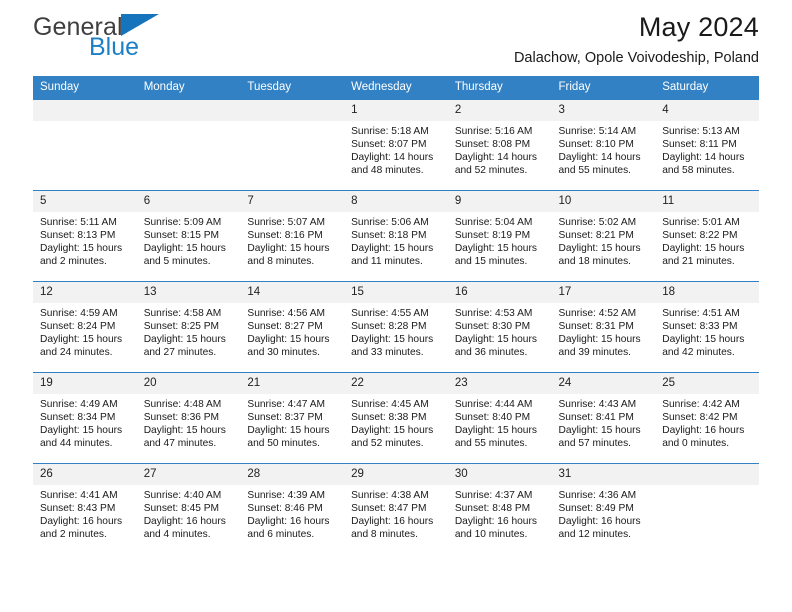 The width and height of the screenshot is (792, 612). What do you see at coordinates (707, 383) in the screenshot?
I see `day-number: 25` at bounding box center [707, 383].